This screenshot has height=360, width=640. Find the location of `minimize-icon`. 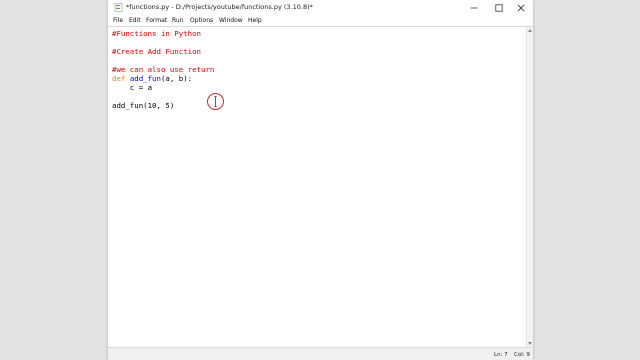

minimize-icon is located at coordinates (474, 7).